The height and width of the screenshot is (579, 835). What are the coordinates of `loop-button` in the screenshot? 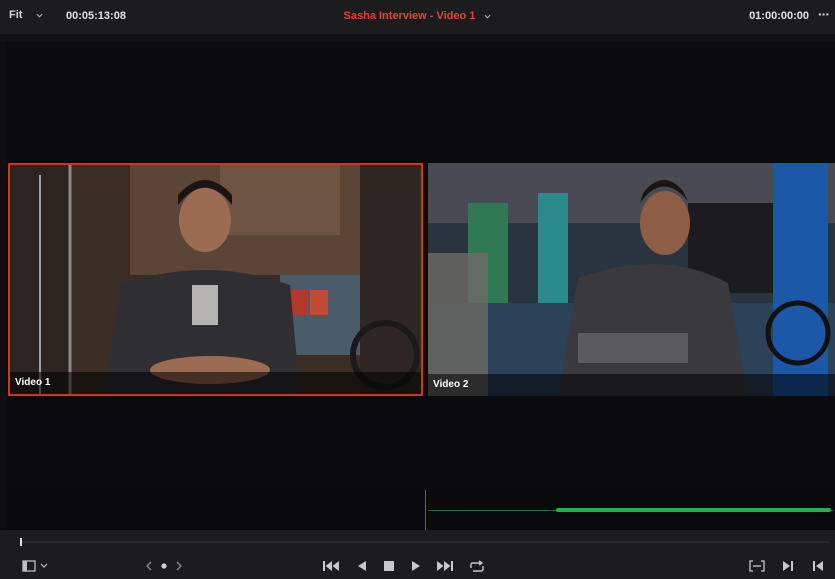 It's located at (477, 567).